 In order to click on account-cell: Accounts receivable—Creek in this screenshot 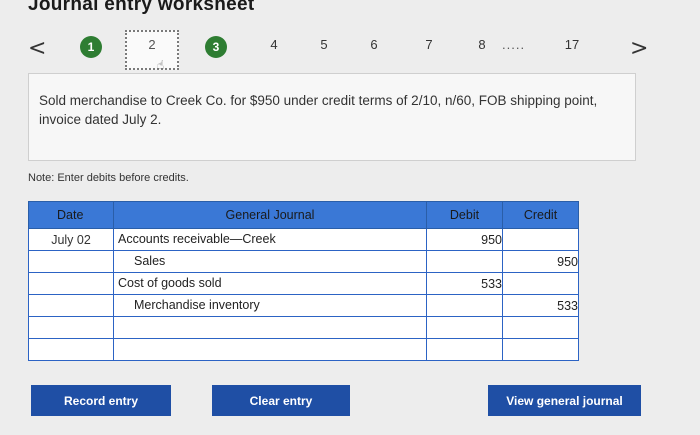, I will do `click(270, 239)`.